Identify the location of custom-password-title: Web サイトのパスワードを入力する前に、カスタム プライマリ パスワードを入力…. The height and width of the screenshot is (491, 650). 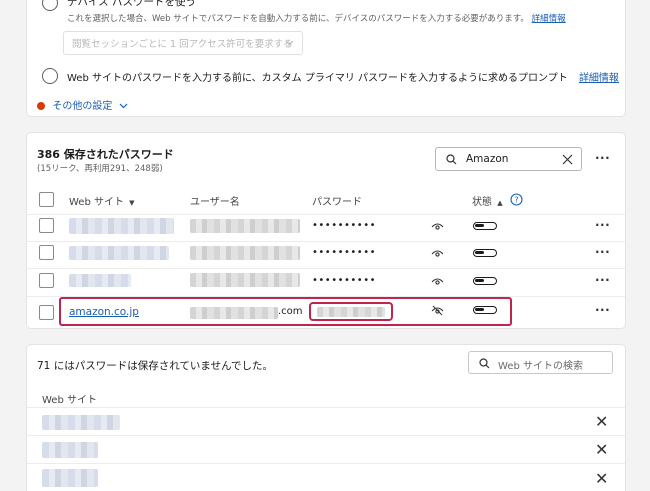
(317, 78).